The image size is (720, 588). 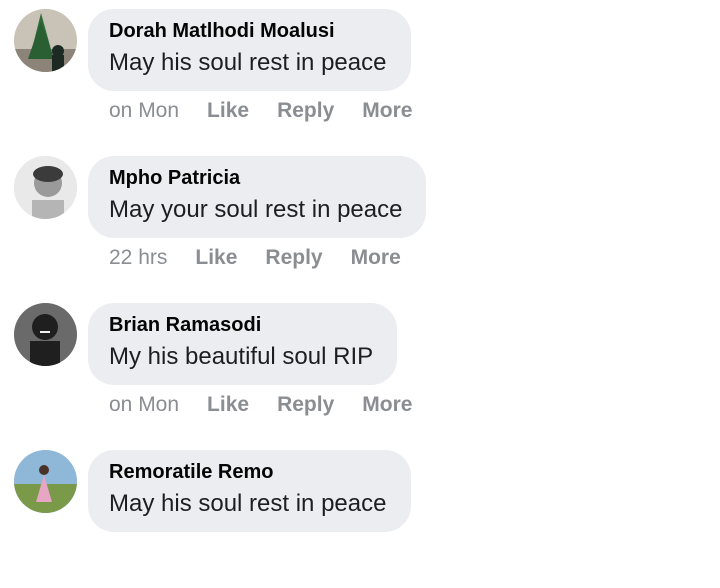 What do you see at coordinates (241, 356) in the screenshot?
I see `comment-text: My his beautiful soul RIP` at bounding box center [241, 356].